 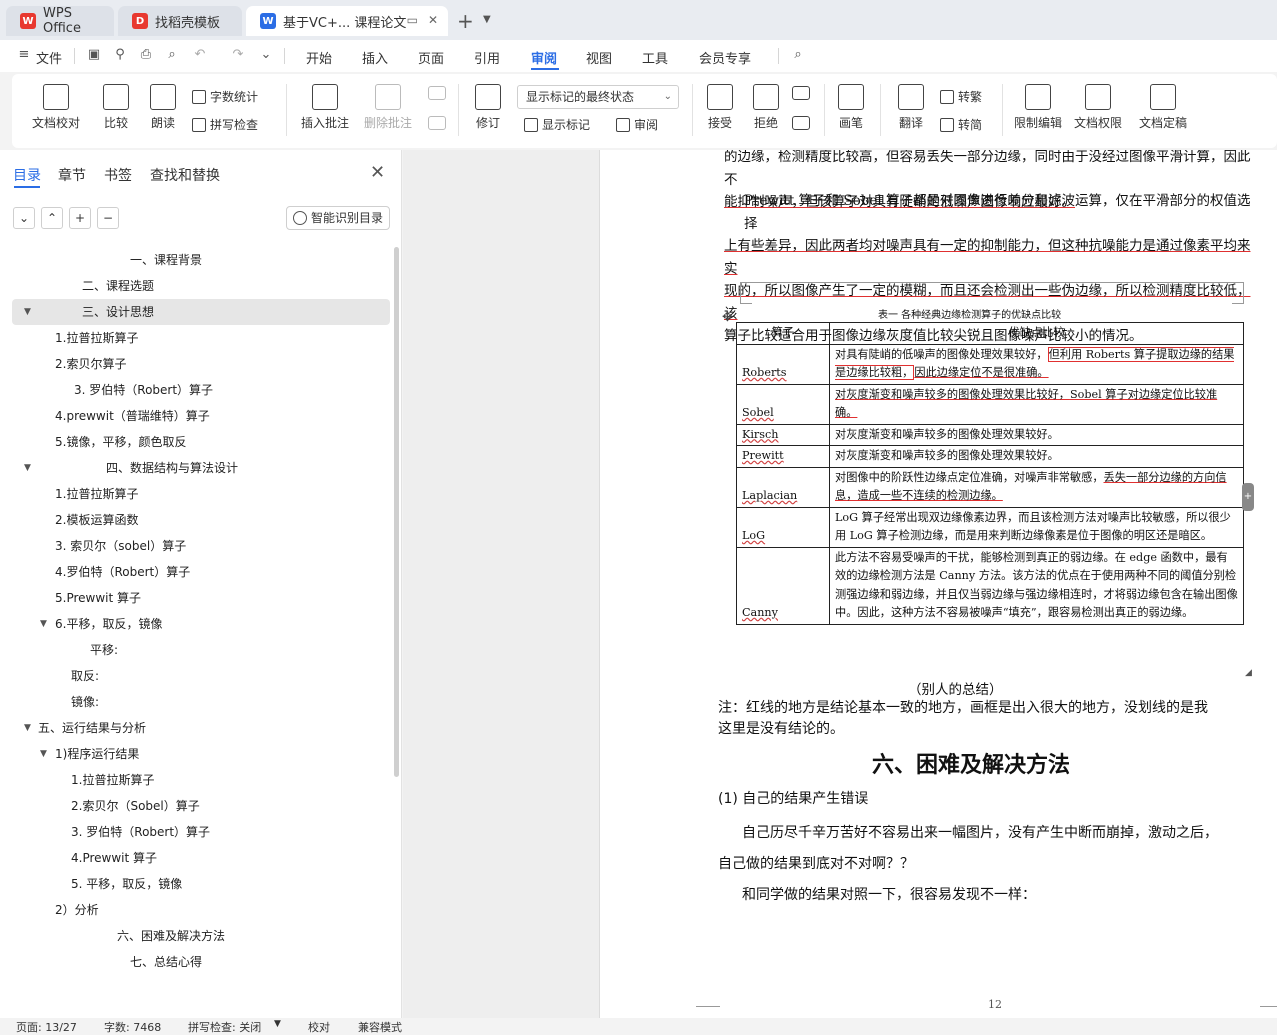 What do you see at coordinates (80, 218) in the screenshot?
I see `add-heading-icon: +` at bounding box center [80, 218].